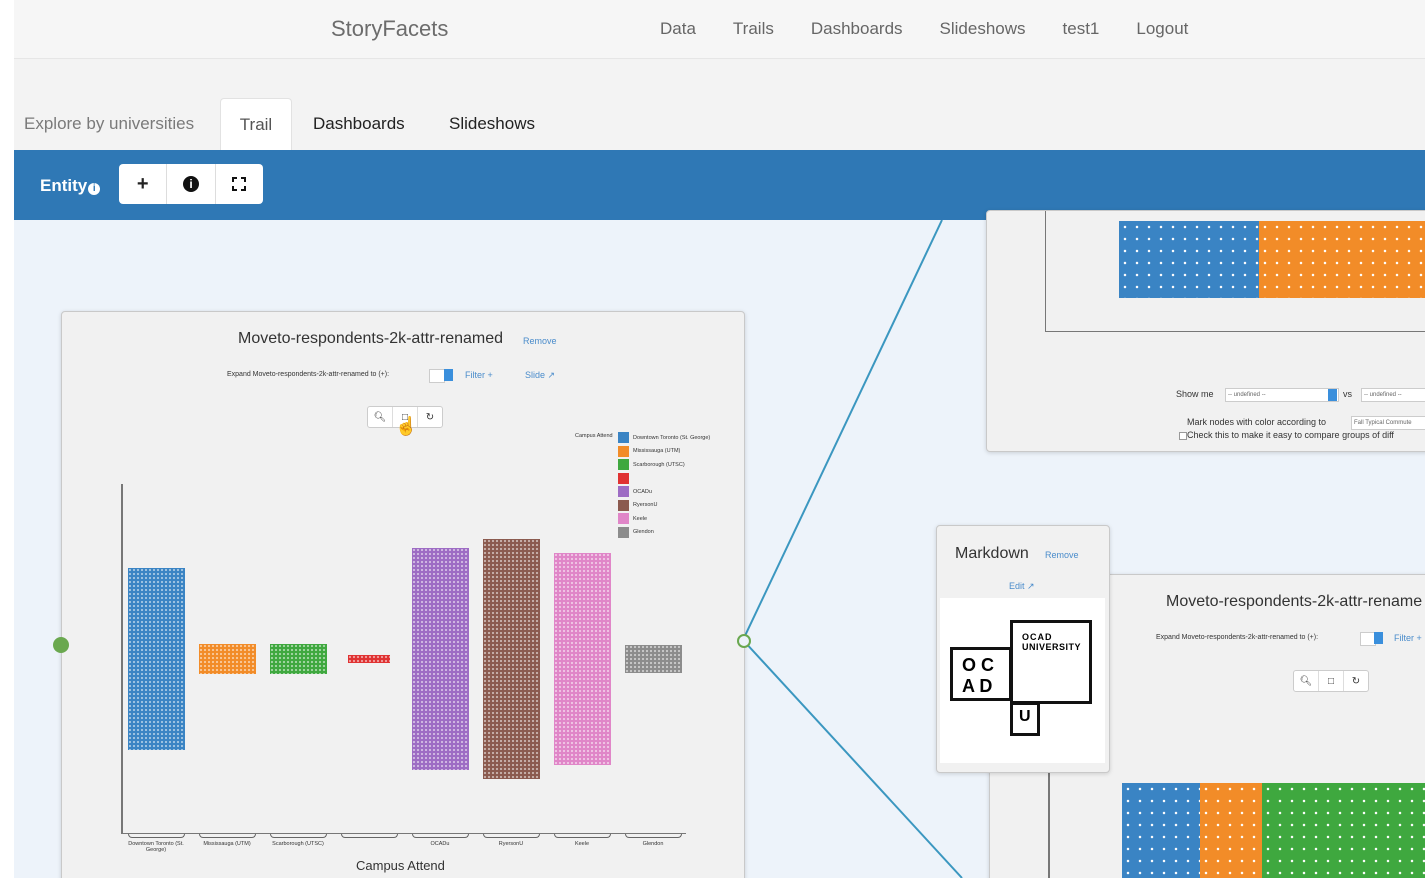  I want to click on logo-box-left: O C A D, so click(981, 674).